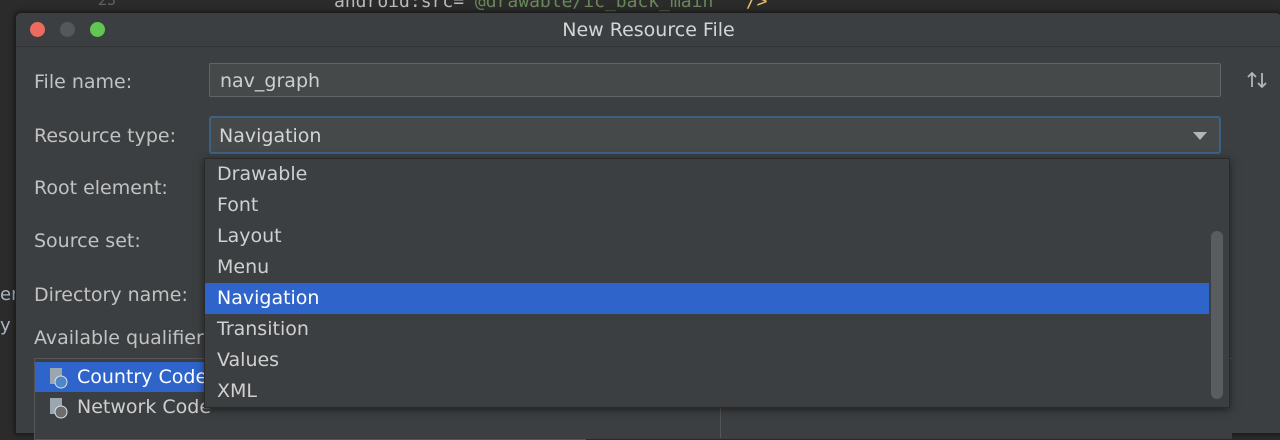 The height and width of the screenshot is (440, 1280). What do you see at coordinates (715, 80) in the screenshot?
I see `file-name-field: nav_graph` at bounding box center [715, 80].